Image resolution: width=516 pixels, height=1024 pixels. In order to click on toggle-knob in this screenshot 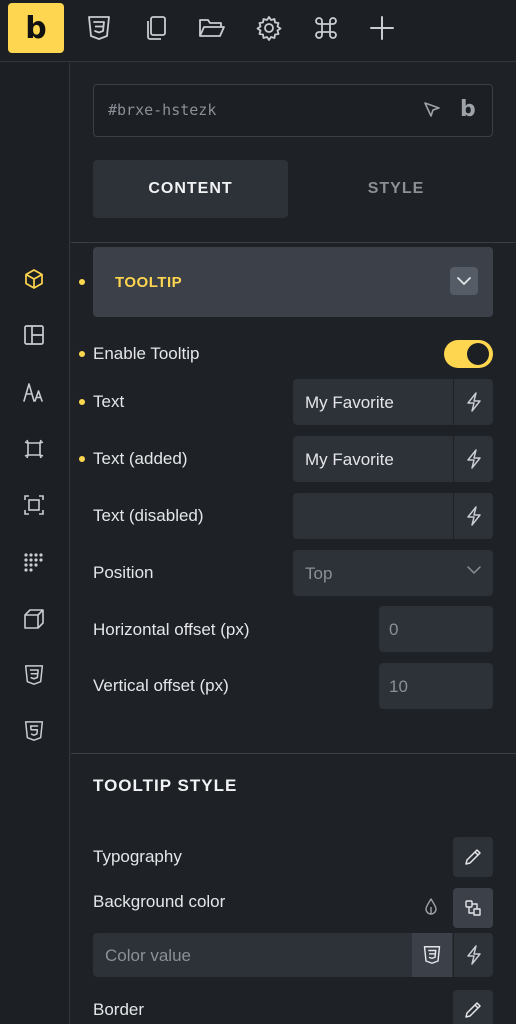, I will do `click(478, 354)`.